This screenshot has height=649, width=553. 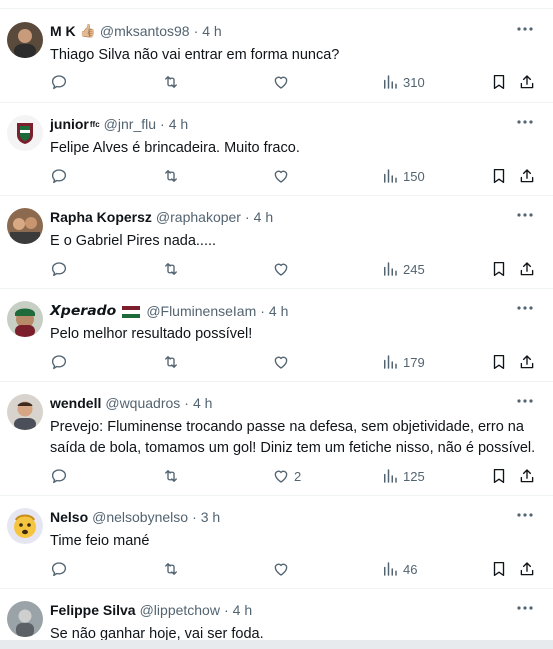 I want to click on author-handle: @wquadros, so click(x=142, y=403).